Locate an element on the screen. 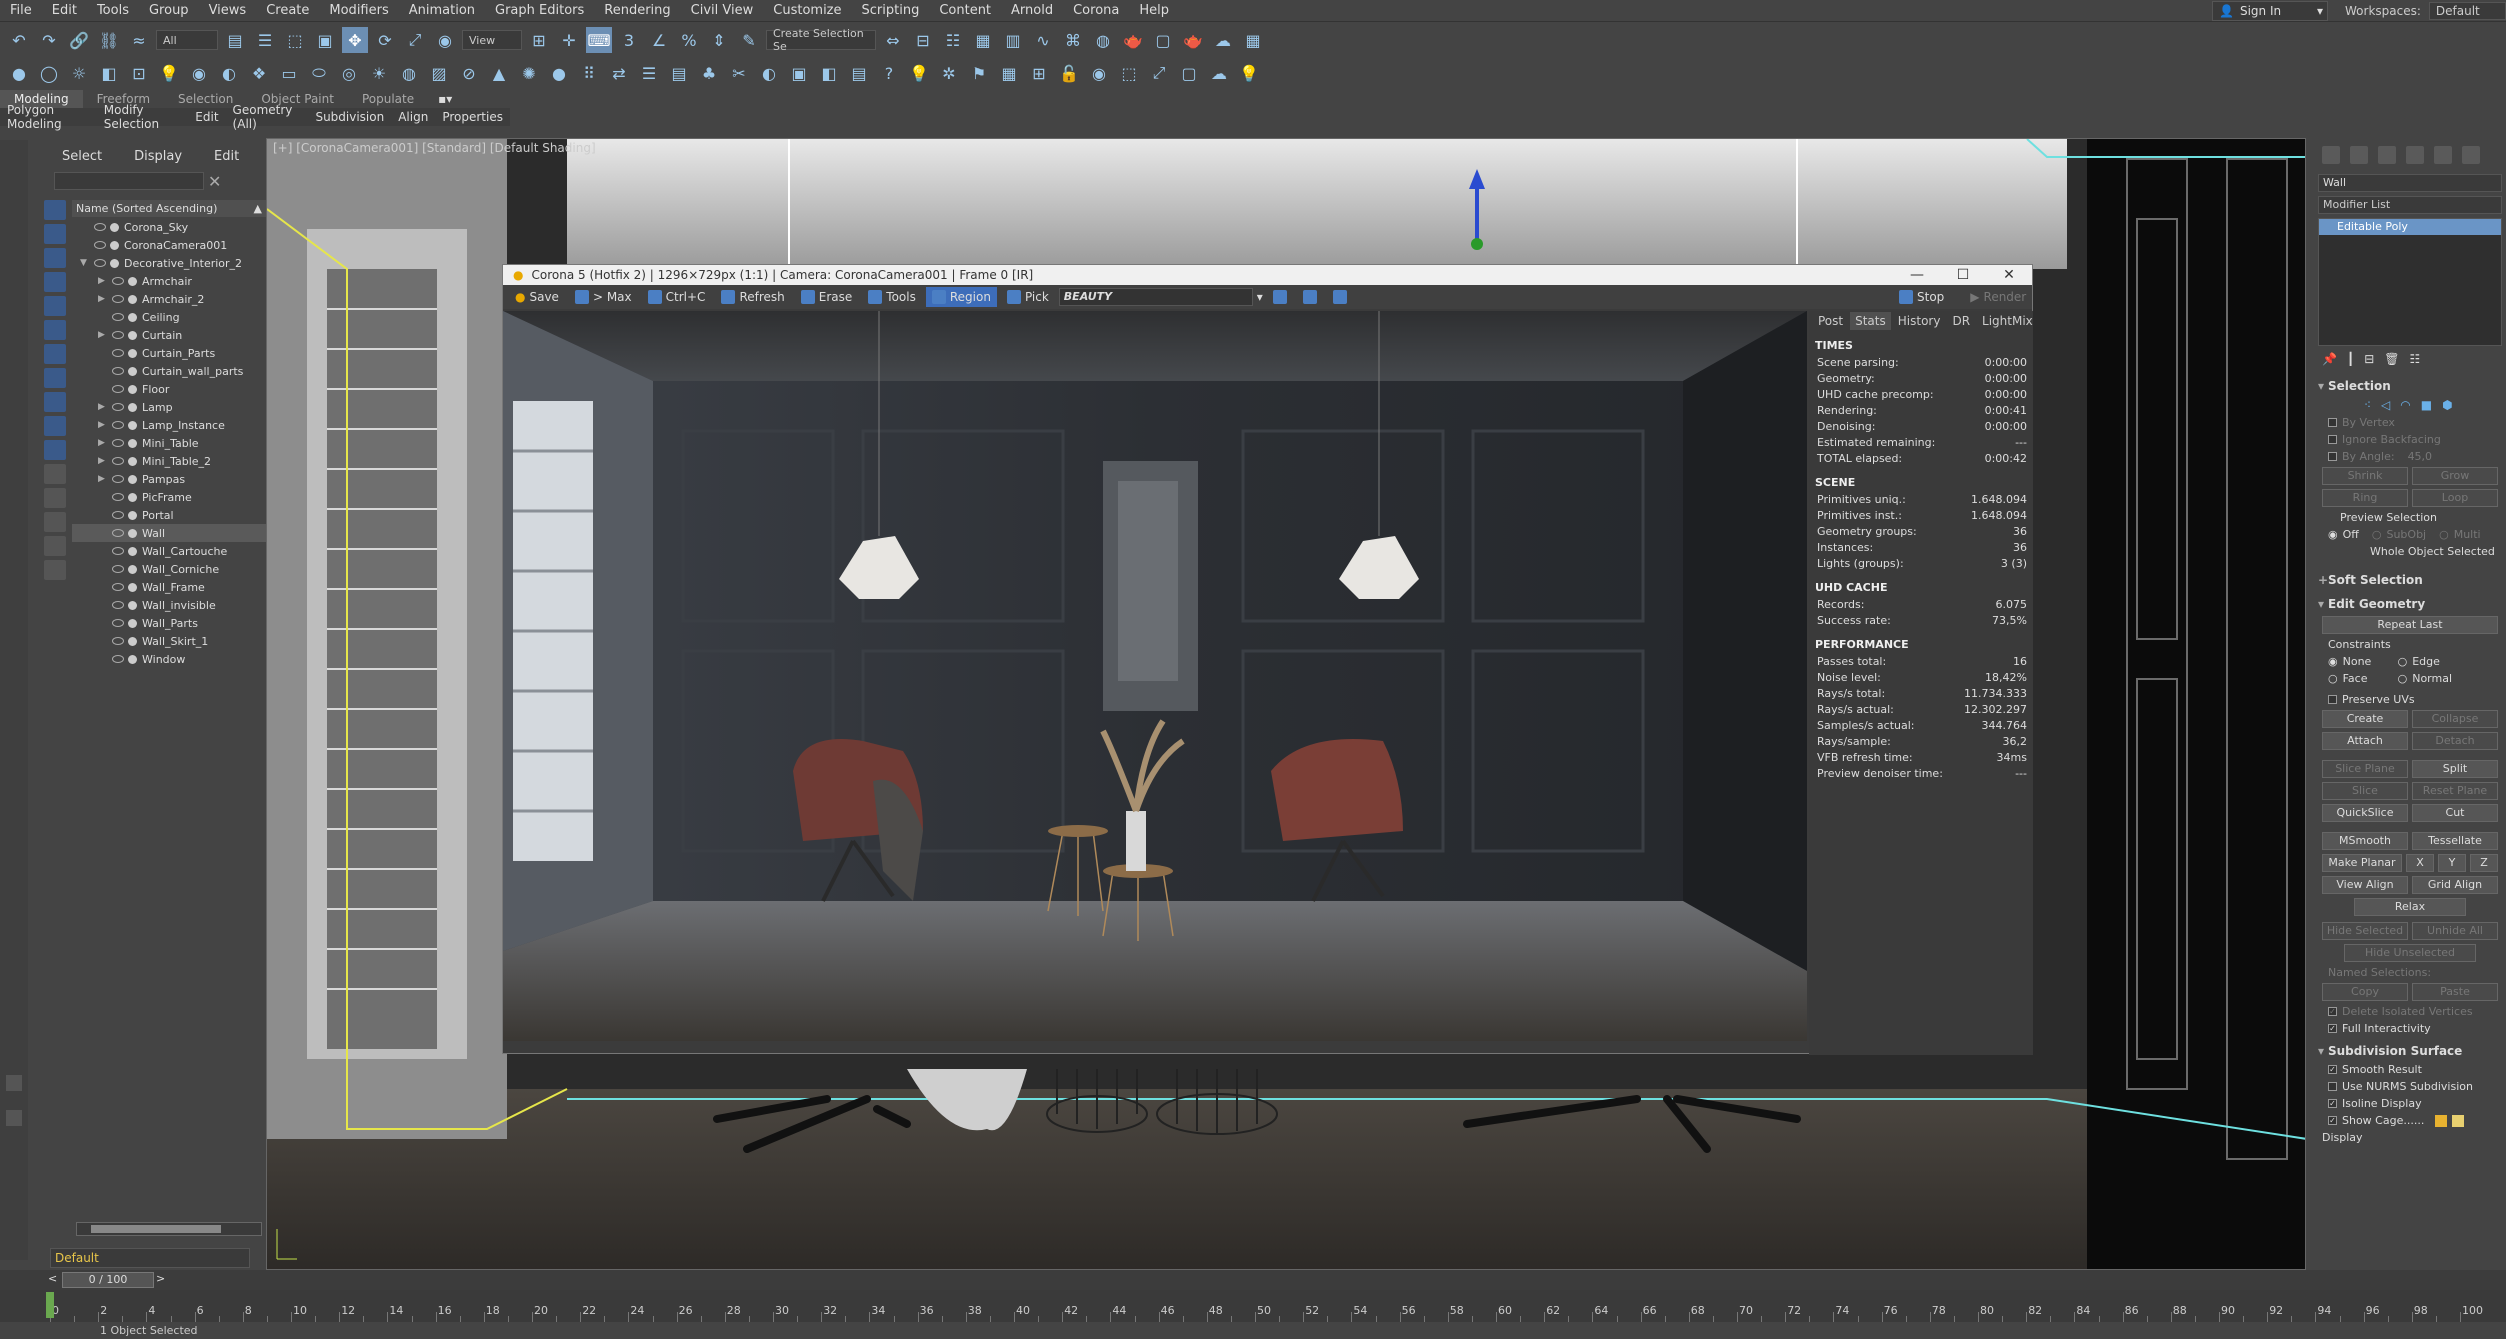  explorer-menu-edit: Edit is located at coordinates (226, 156).